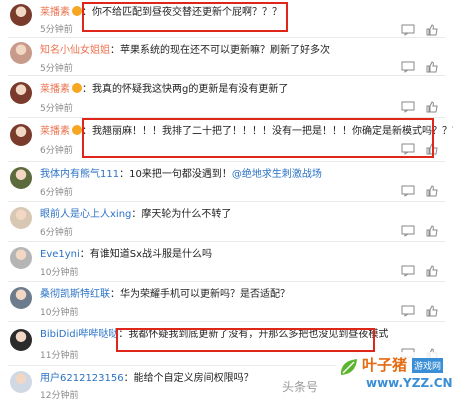  Describe the element at coordinates (428, 365) in the screenshot. I see `watermark-sub: 游戏网` at that location.